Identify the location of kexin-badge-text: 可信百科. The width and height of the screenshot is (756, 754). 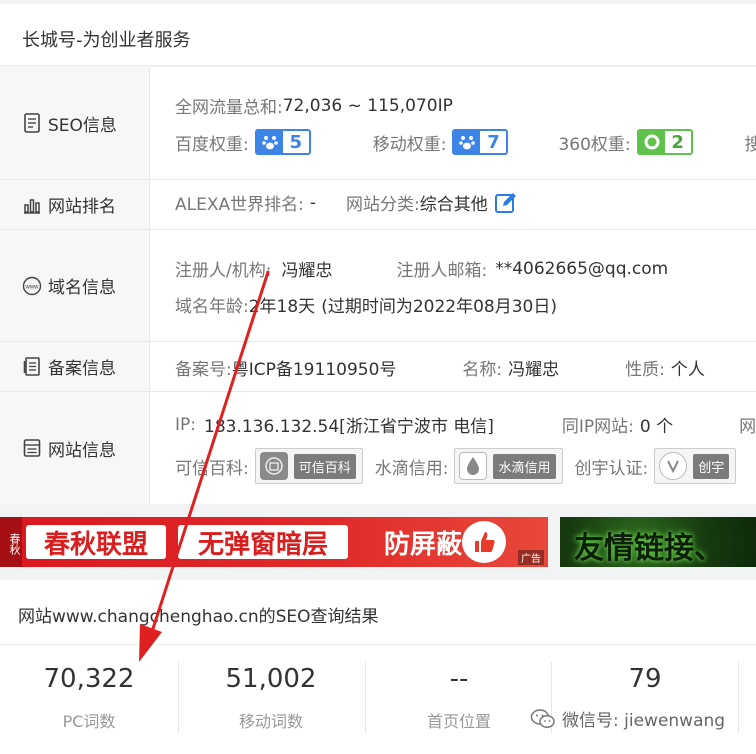
(324, 466).